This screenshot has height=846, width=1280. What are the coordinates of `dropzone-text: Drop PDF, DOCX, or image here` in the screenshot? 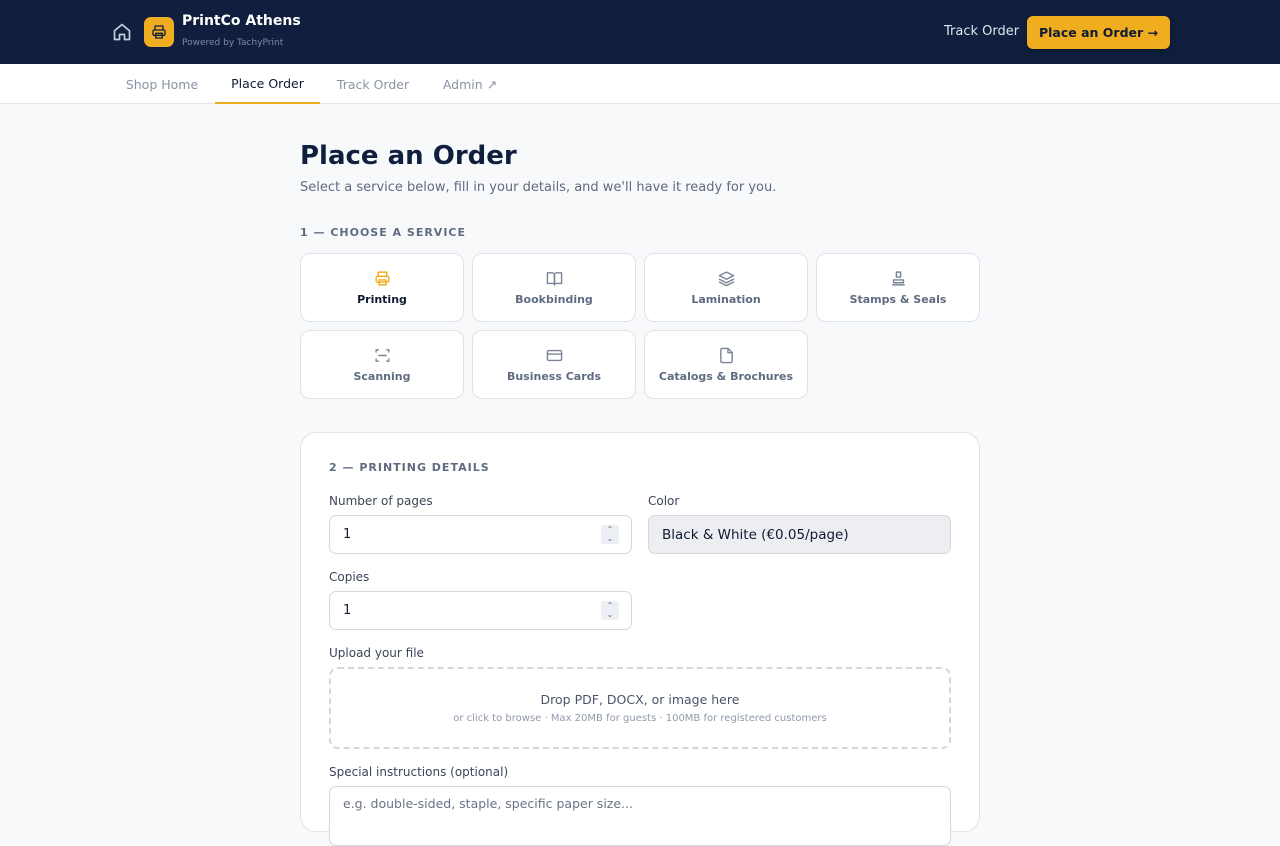 It's located at (640, 699).